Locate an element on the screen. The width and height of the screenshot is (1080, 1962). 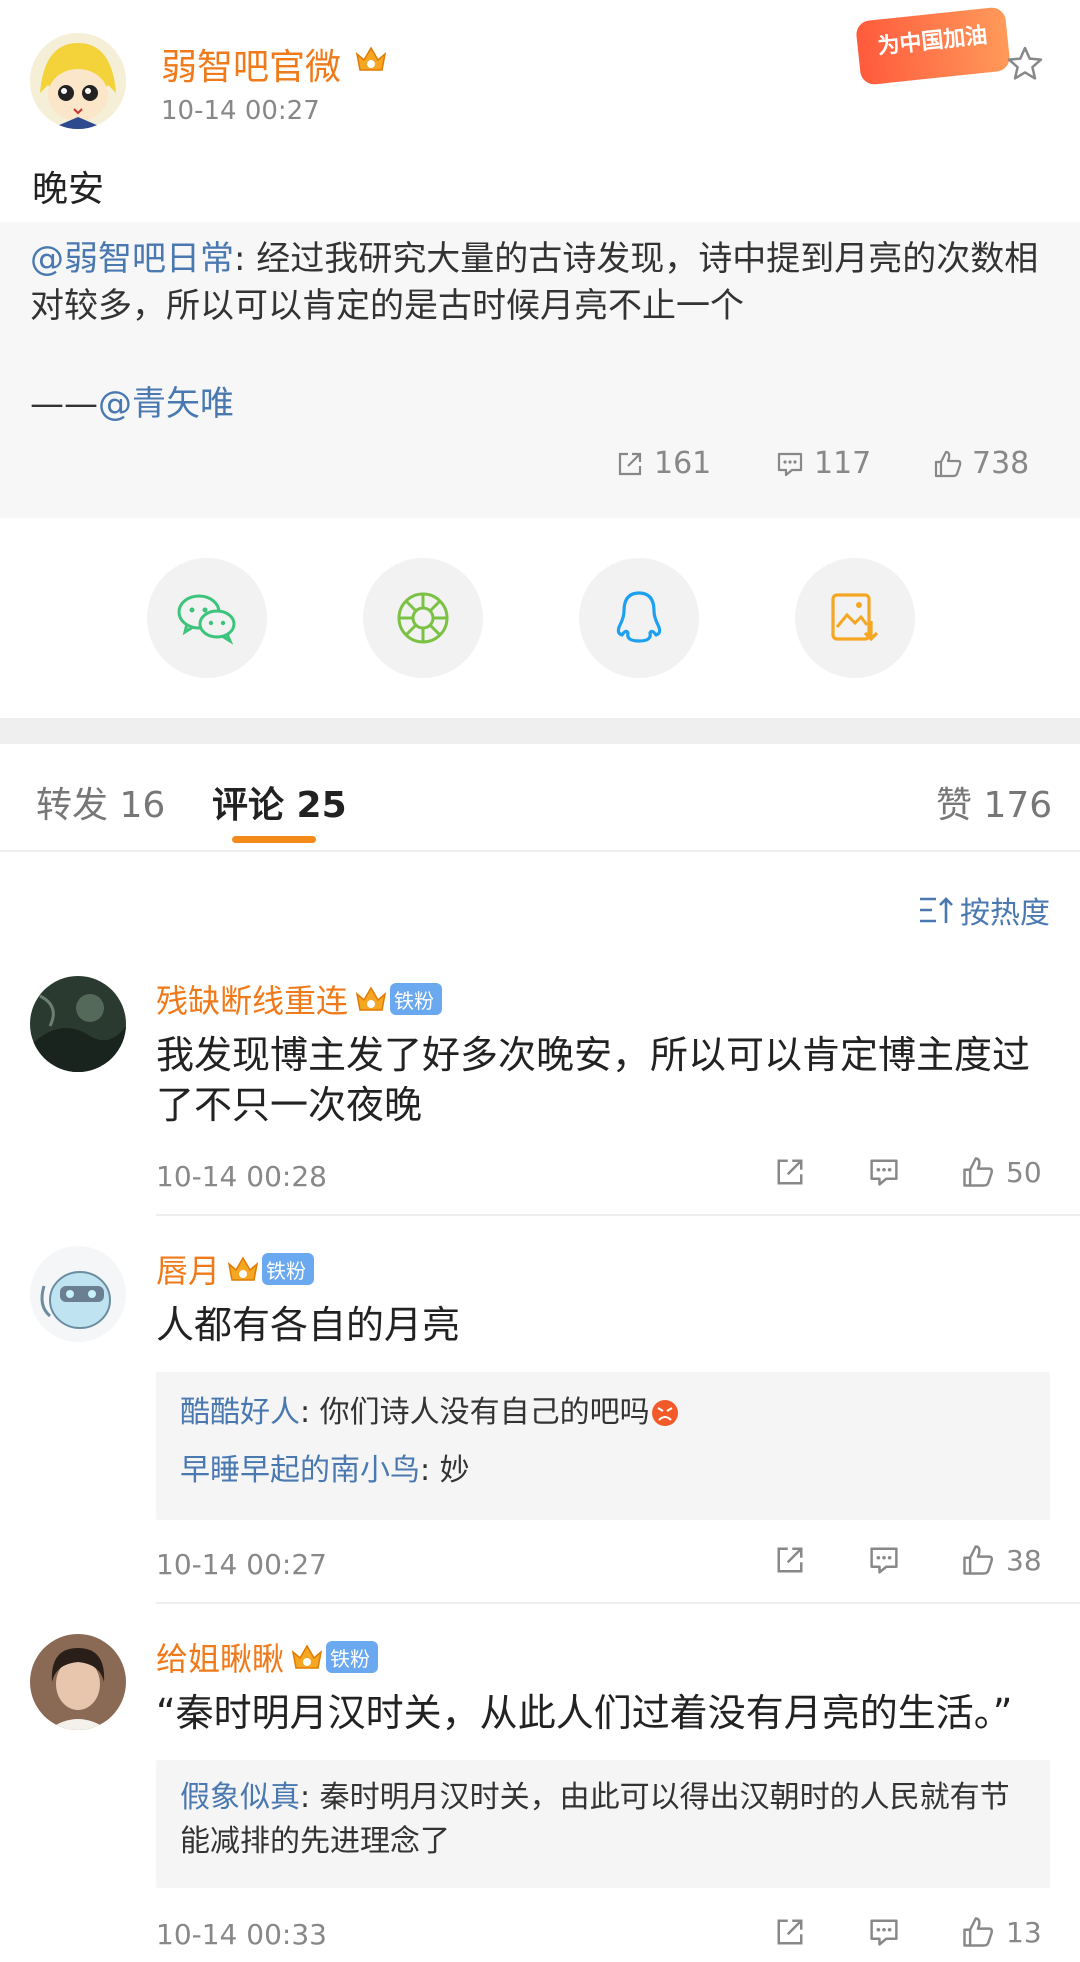
reply-author: 酷酷好人 is located at coordinates (240, 1412).